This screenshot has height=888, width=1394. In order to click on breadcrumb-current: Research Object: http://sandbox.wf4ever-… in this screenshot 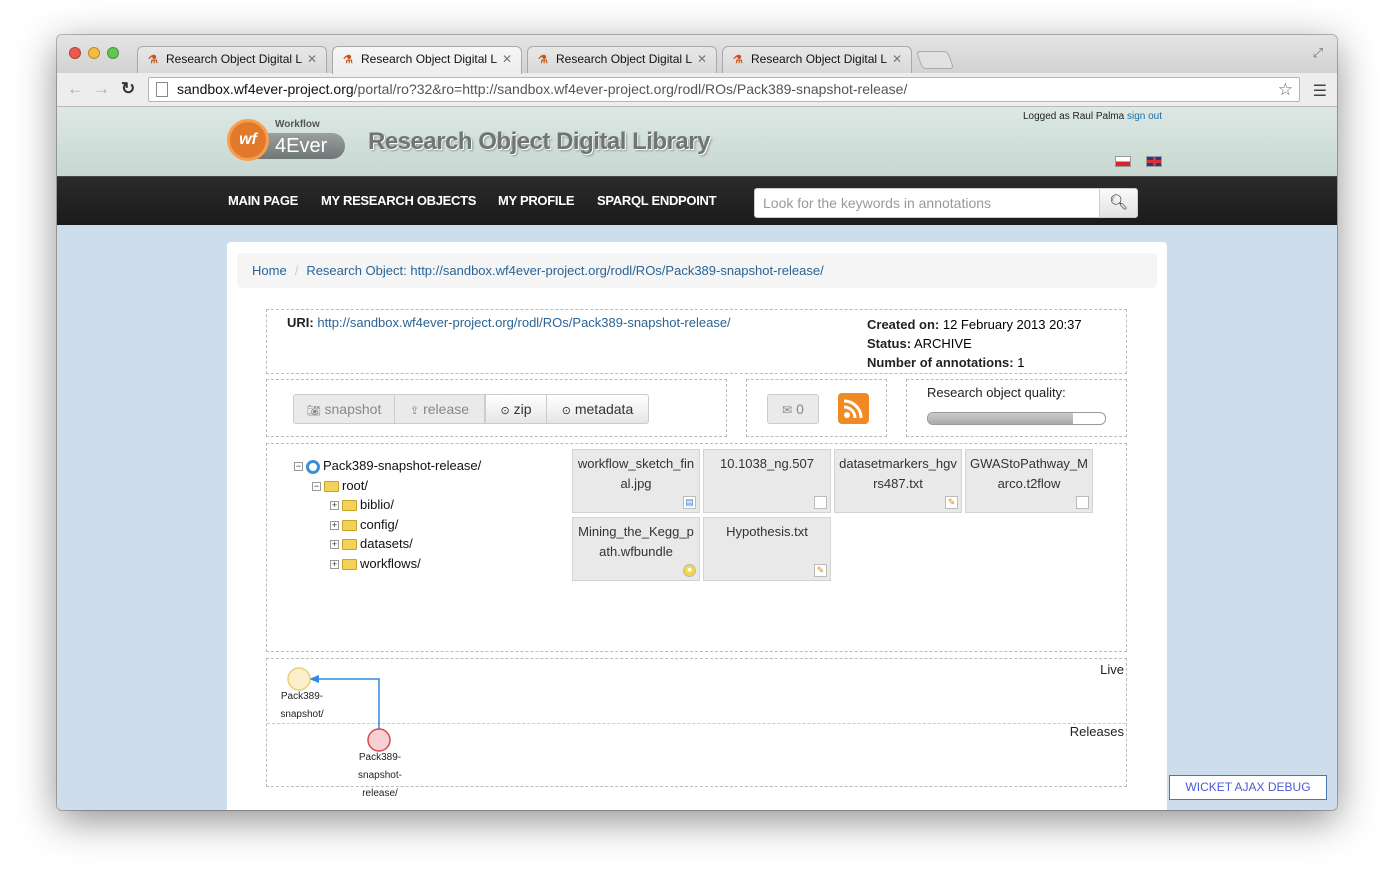, I will do `click(564, 270)`.